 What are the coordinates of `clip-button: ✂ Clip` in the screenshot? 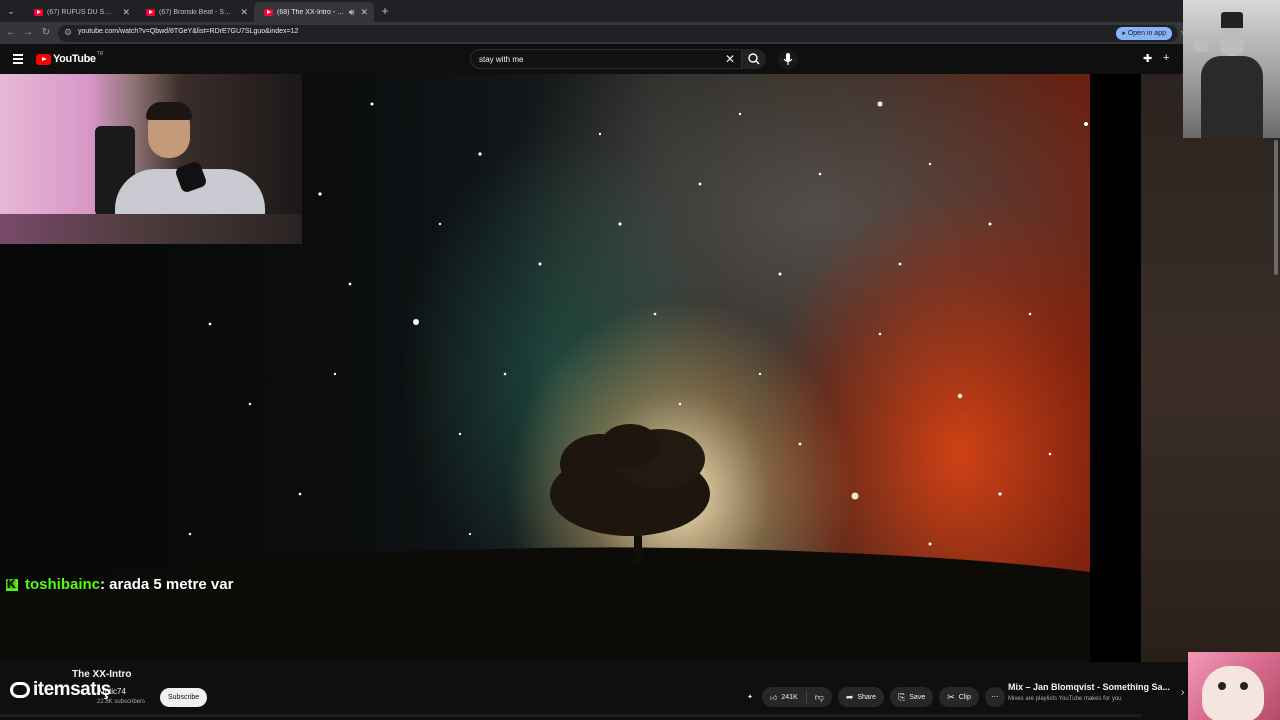 It's located at (959, 697).